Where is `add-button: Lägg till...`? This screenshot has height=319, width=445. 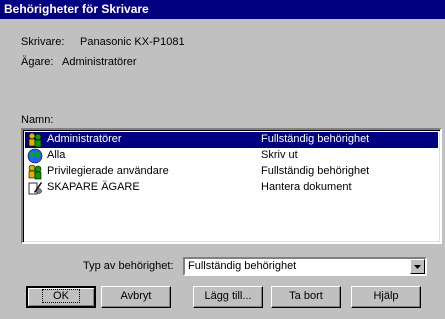 add-button: Lägg till... is located at coordinates (228, 297).